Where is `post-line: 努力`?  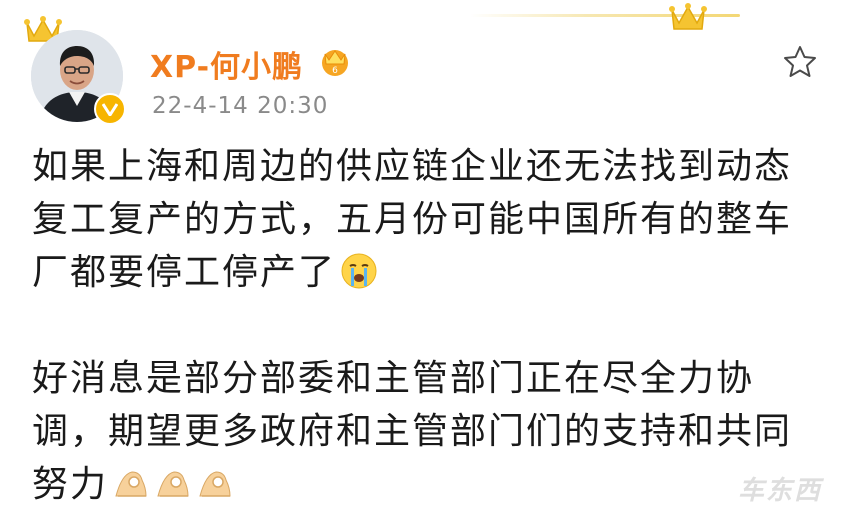
post-line: 努力 is located at coordinates (422, 484).